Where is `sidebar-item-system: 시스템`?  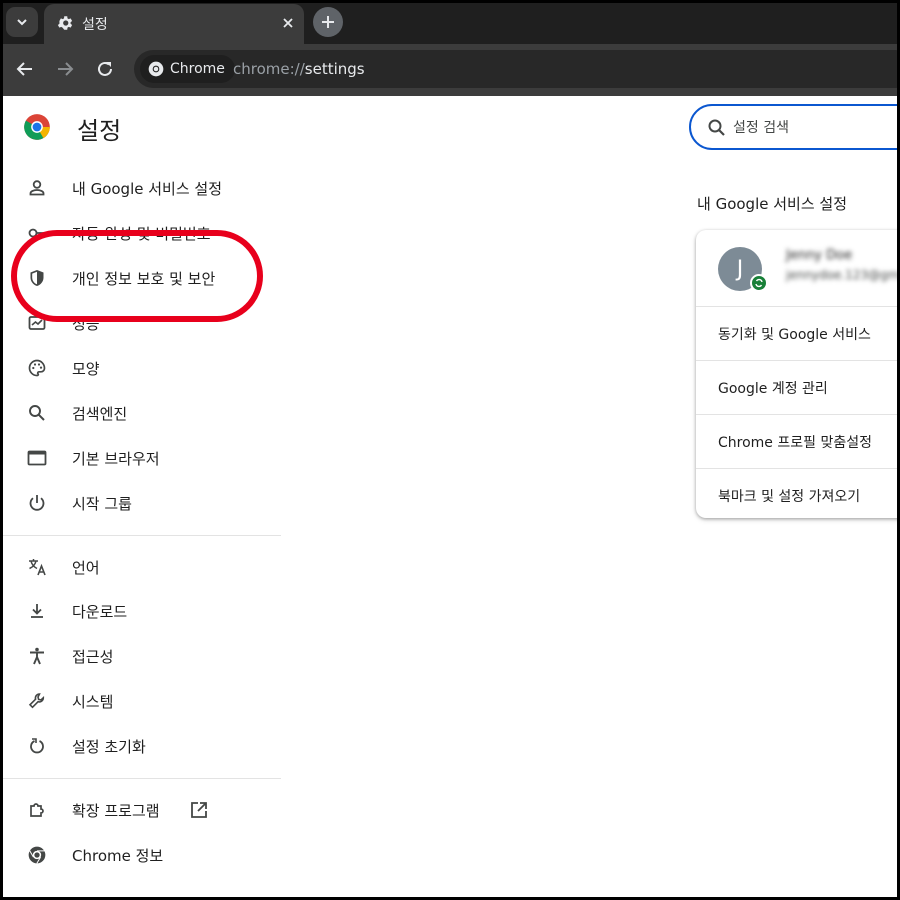 sidebar-item-system: 시스템 is located at coordinates (143, 701).